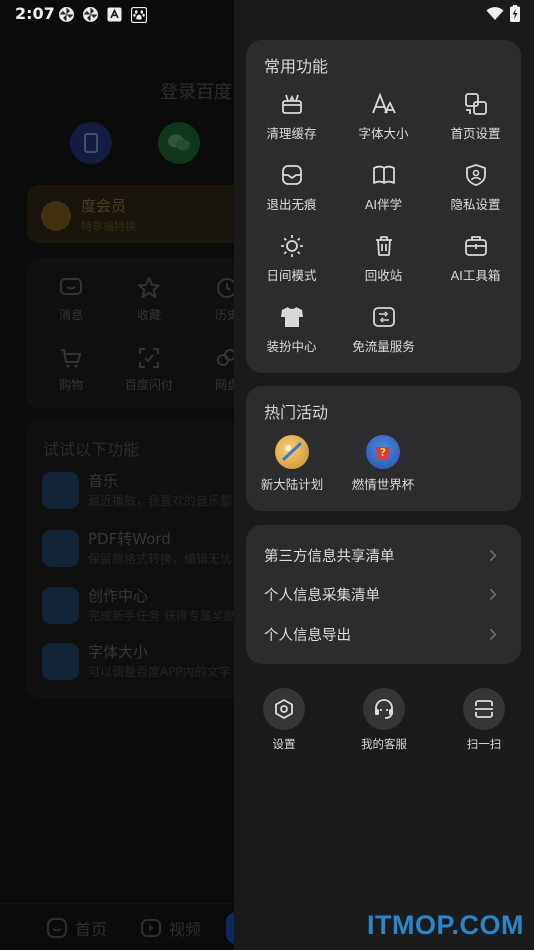 The image size is (534, 950). What do you see at coordinates (292, 452) in the screenshot?
I see `new-continent-icon` at bounding box center [292, 452].